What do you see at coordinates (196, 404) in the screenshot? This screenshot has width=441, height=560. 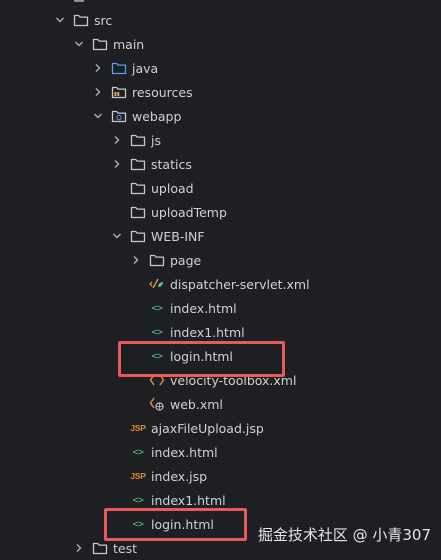 I see `tree-node-label: web.xml` at bounding box center [196, 404].